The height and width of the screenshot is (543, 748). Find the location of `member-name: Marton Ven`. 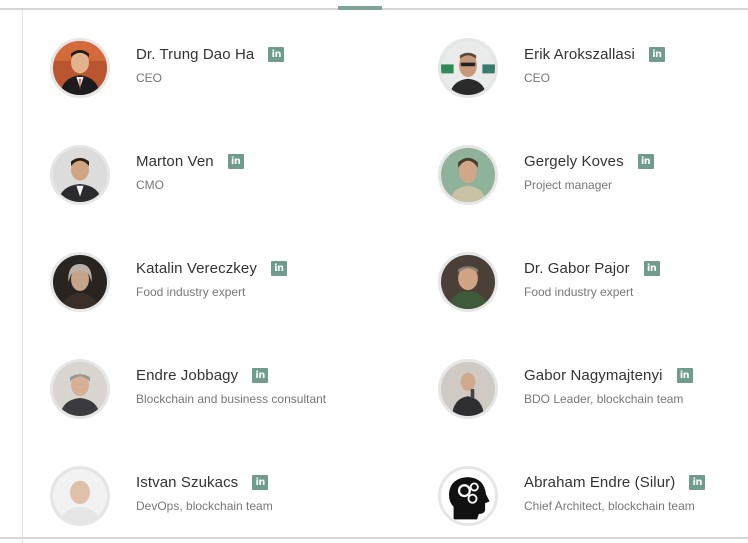

member-name: Marton Ven is located at coordinates (175, 161).